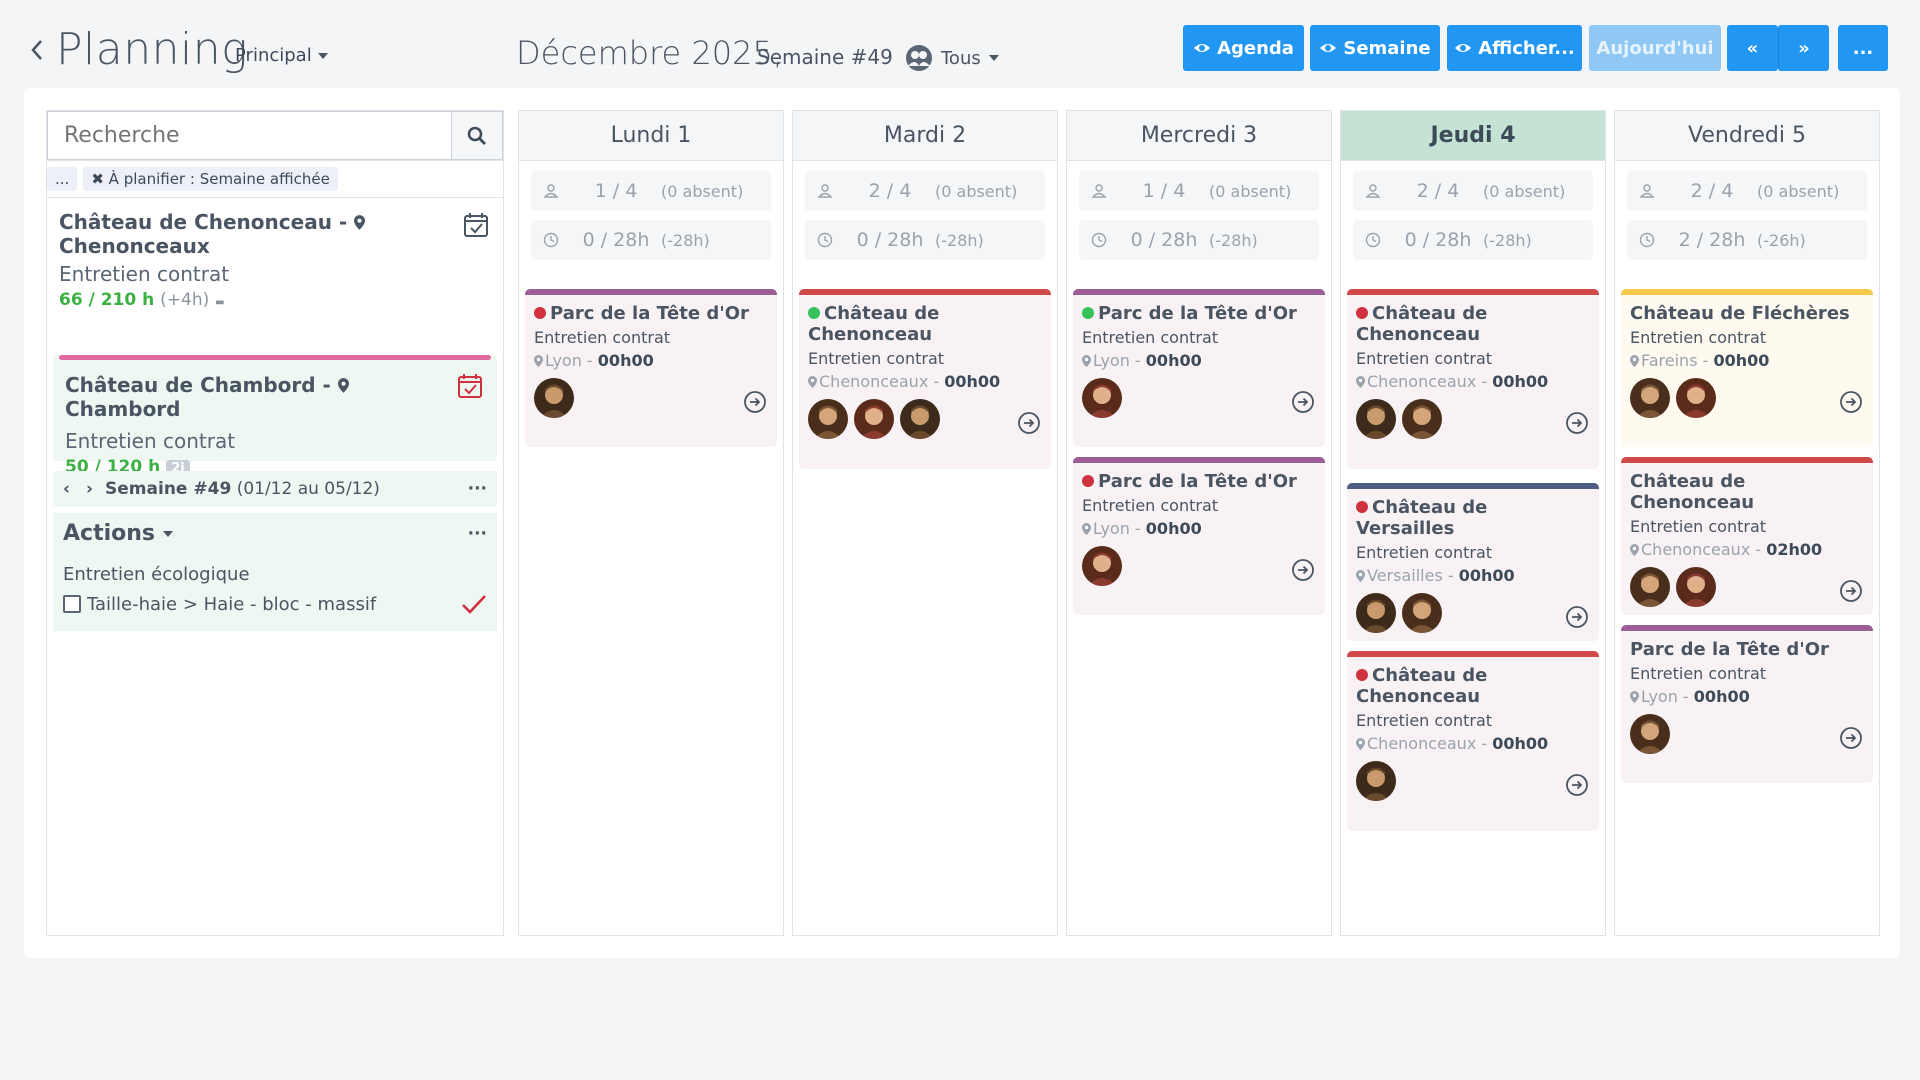  What do you see at coordinates (1375, 48) in the screenshot?
I see `semaine-button: Semaine` at bounding box center [1375, 48].